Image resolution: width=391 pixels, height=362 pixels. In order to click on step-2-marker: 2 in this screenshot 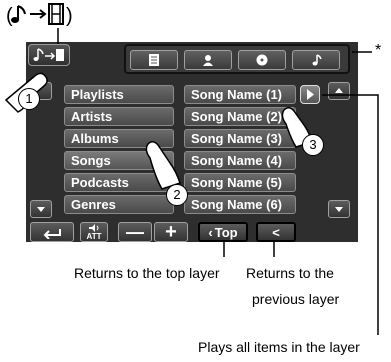, I will do `click(177, 195)`.